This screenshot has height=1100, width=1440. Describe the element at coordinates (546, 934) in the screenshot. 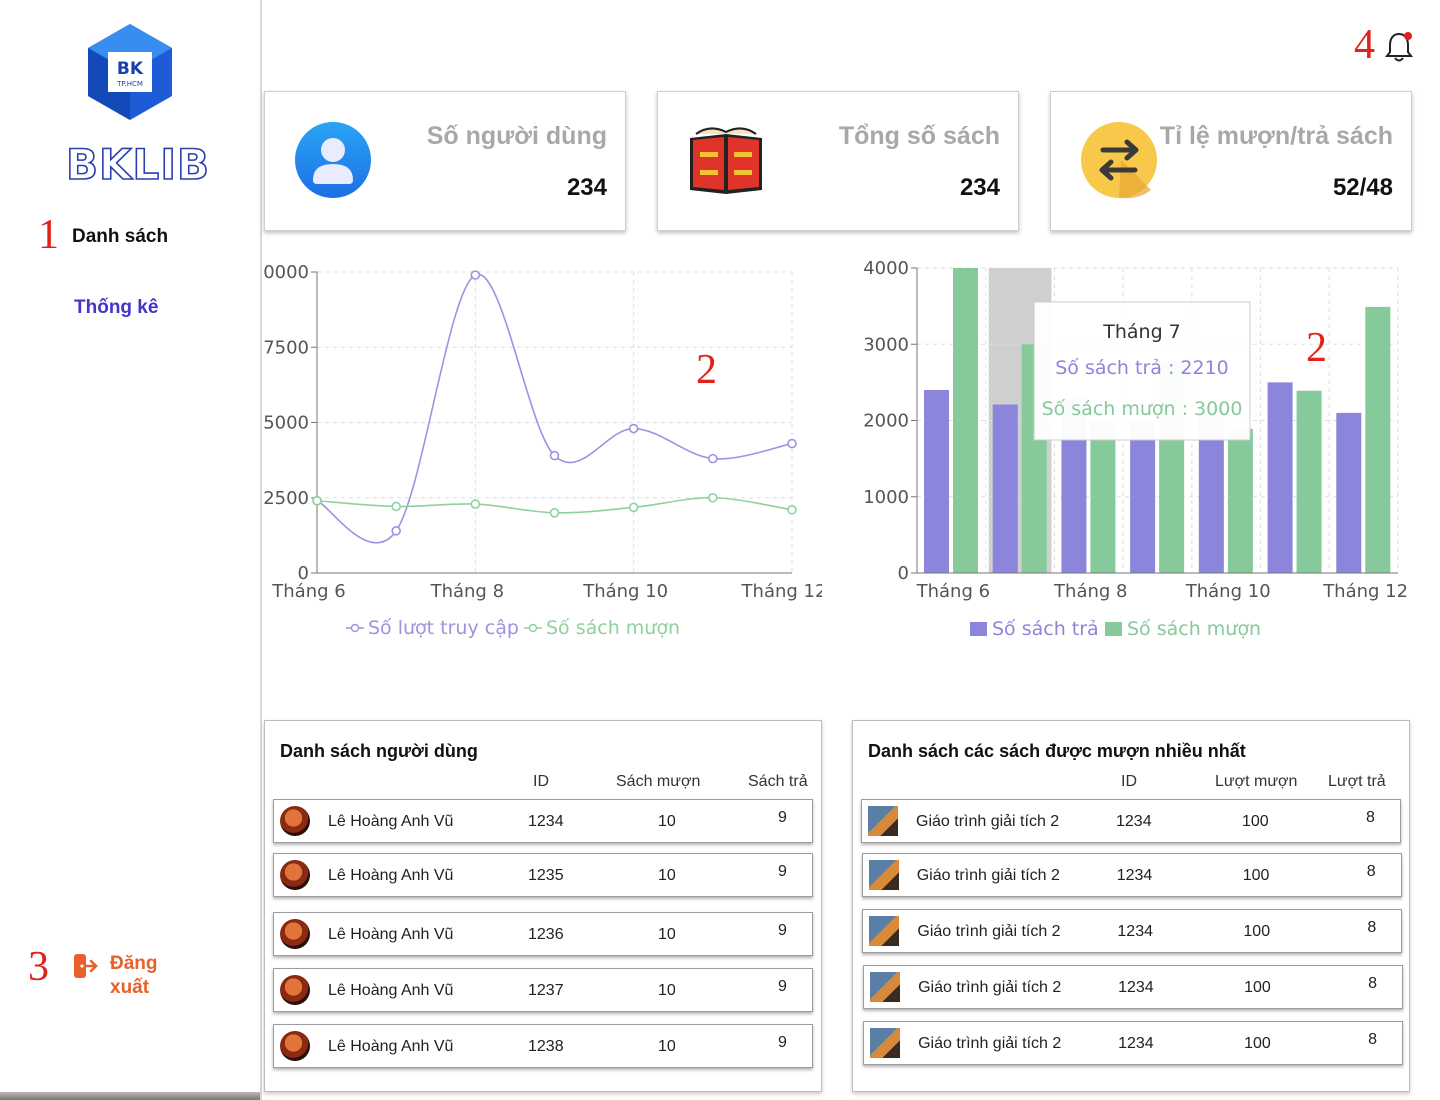

I see `row-id: 1236` at that location.